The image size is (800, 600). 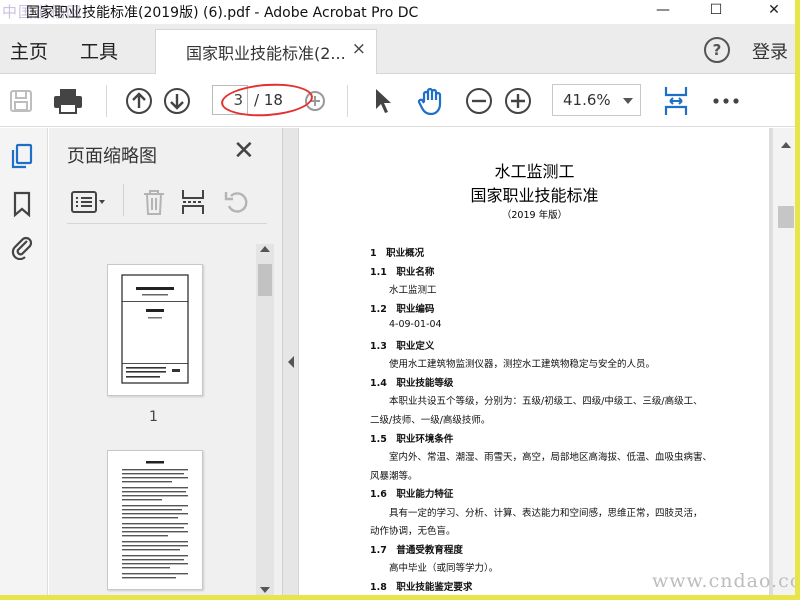 I want to click on save-icon, so click(x=21, y=101).